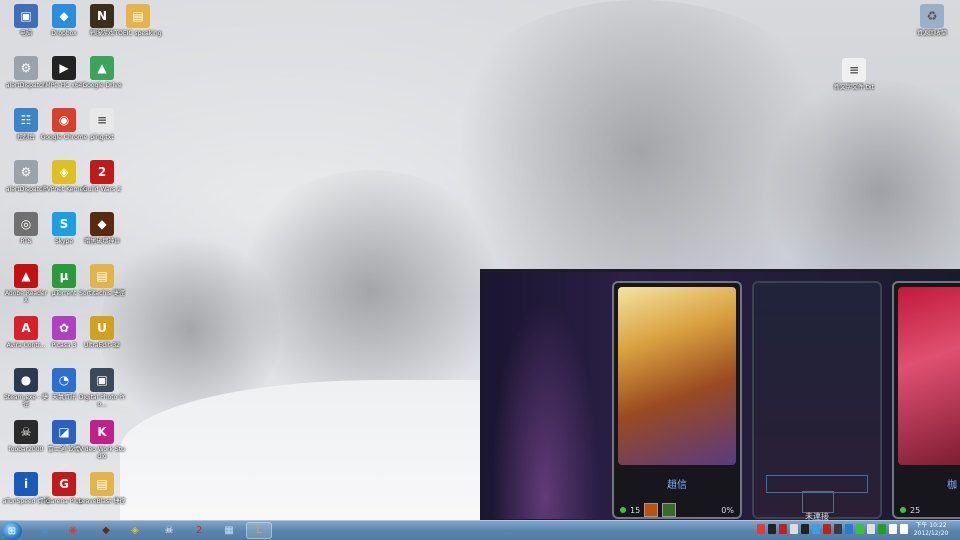 The image size is (960, 540). Describe the element at coordinates (102, 380) in the screenshot. I see `photo-pro-icon: ▣` at that location.